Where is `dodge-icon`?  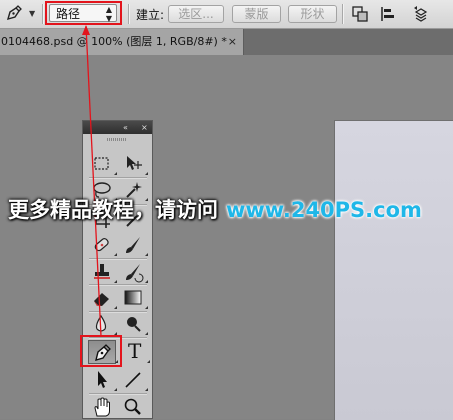 dodge-icon is located at coordinates (134, 324).